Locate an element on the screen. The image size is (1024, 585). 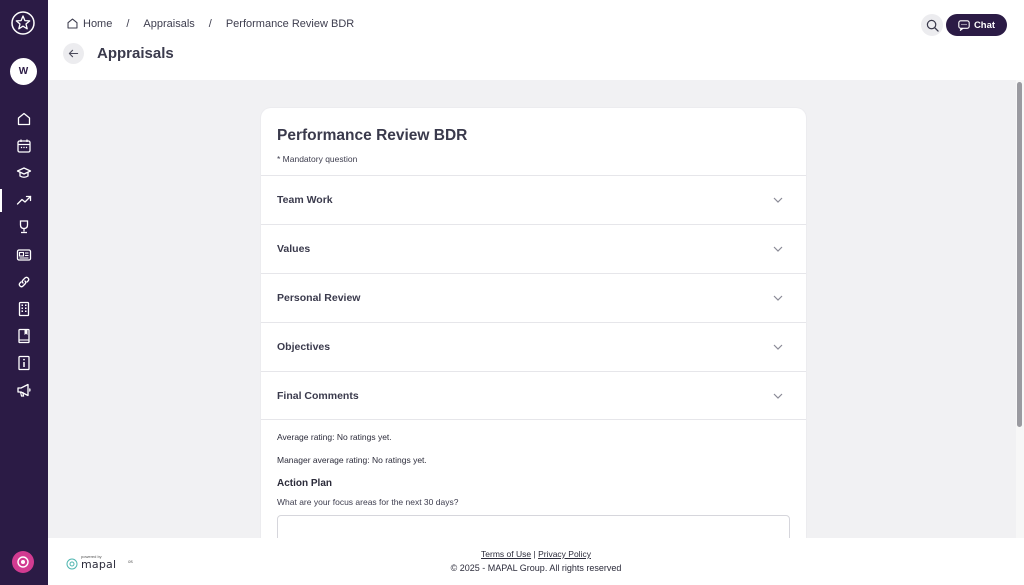
calendar-icon is located at coordinates (24, 146).